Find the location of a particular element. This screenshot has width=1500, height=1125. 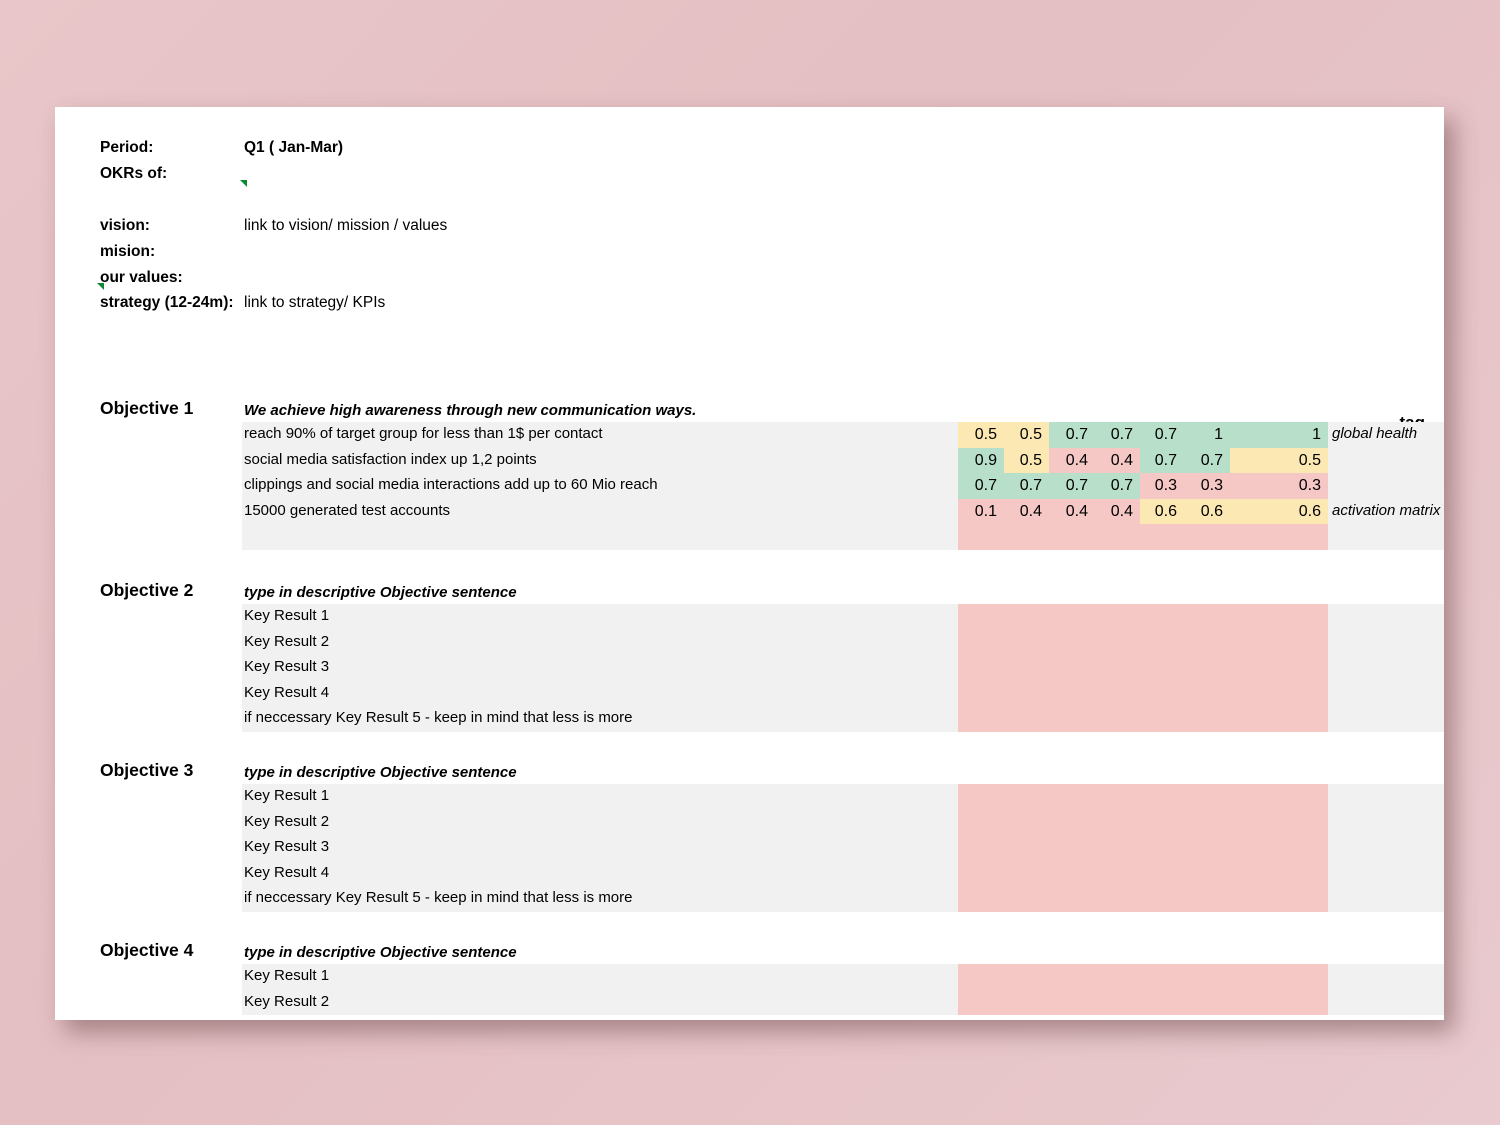

objective-sentence-4: type in descriptive Objective sentence is located at coordinates (380, 952).